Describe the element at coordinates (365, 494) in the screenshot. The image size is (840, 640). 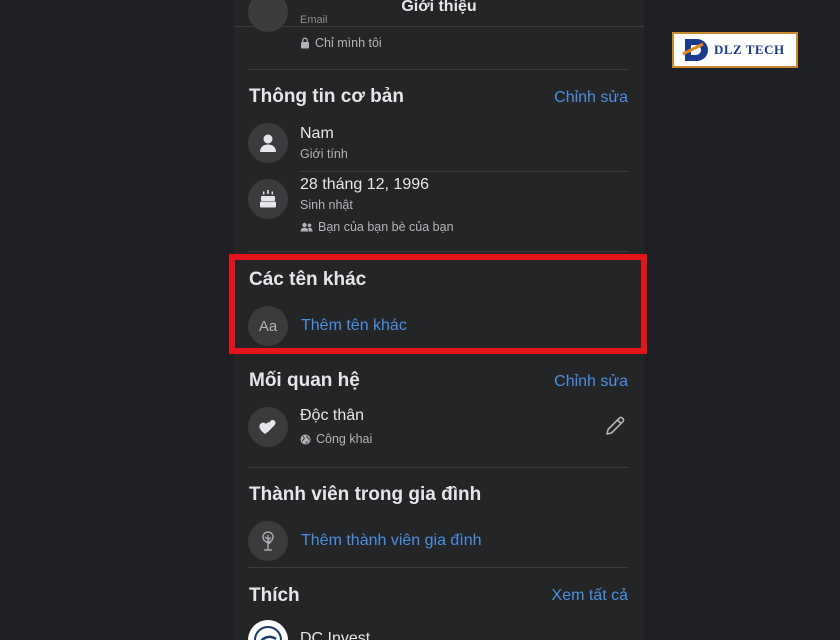
I see `family-title: Thành viên trong gia đình` at that location.